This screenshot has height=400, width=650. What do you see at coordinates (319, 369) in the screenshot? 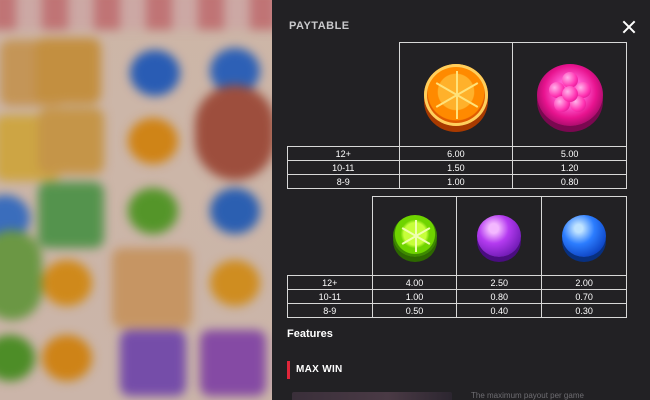
I see `max-win-title: MAX WIN` at bounding box center [319, 369].